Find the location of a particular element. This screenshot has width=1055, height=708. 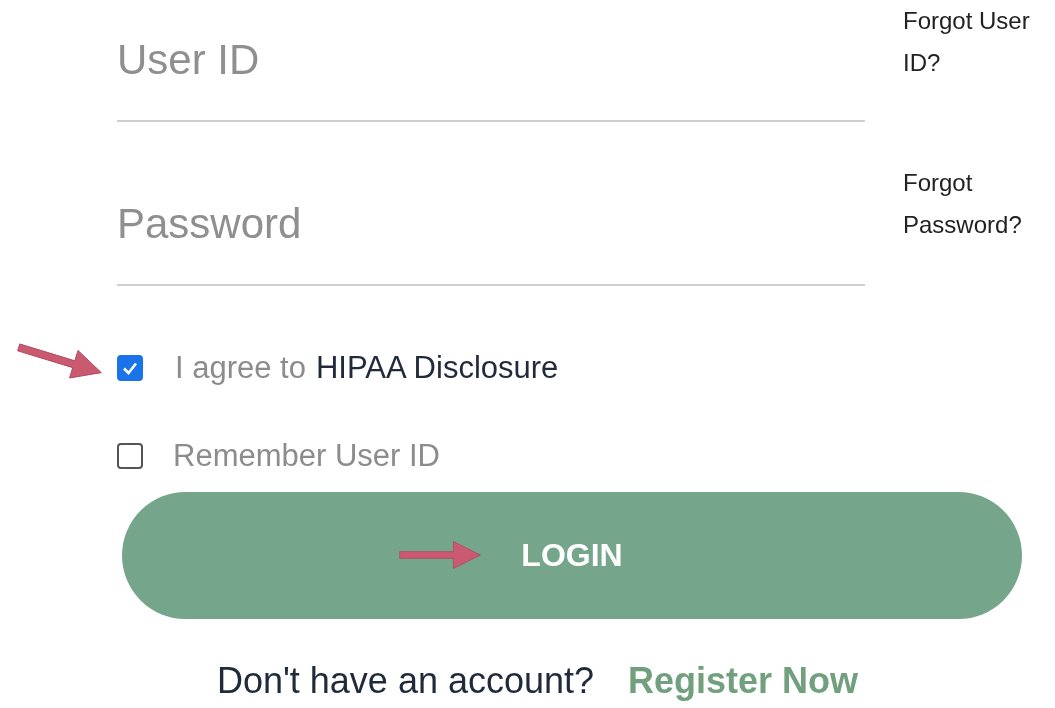

checkbox-label: I agree to is located at coordinates (240, 368).